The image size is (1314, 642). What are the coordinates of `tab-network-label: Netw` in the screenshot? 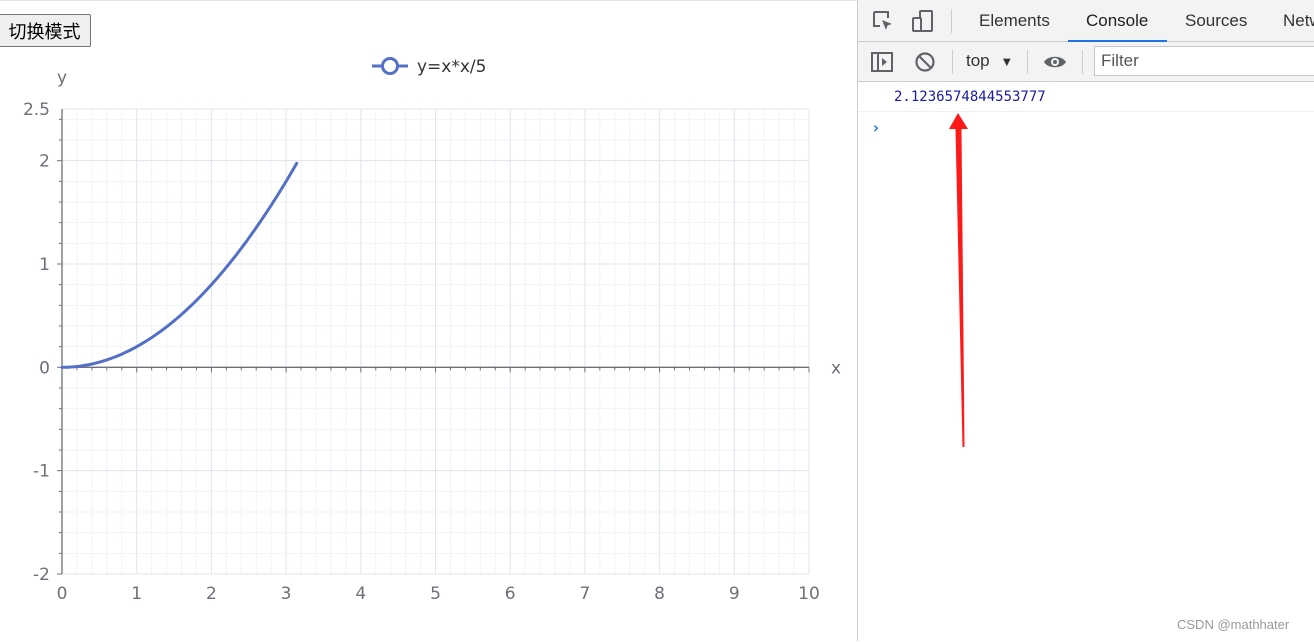 It's located at (1298, 20).